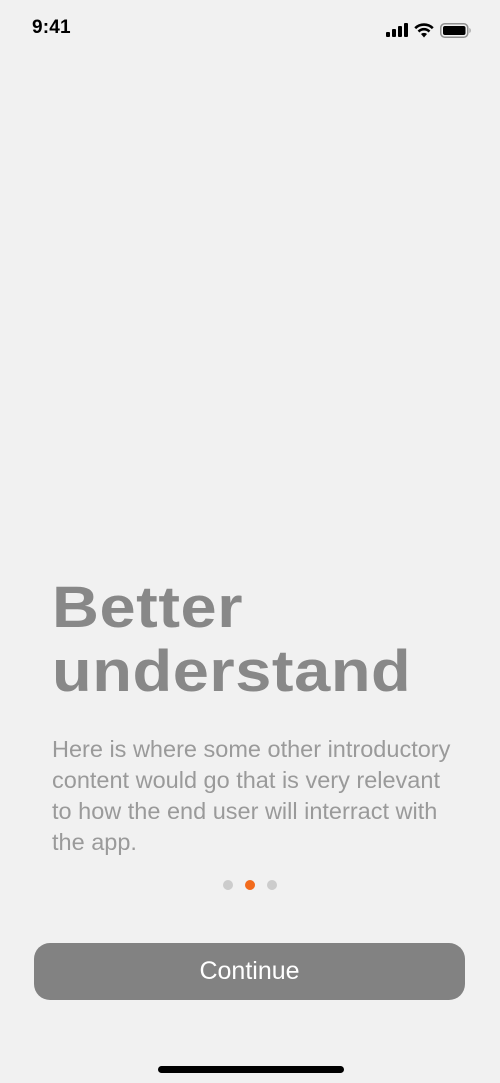 The width and height of the screenshot is (500, 1083). I want to click on onboarding-headline: Better understand, so click(276, 640).